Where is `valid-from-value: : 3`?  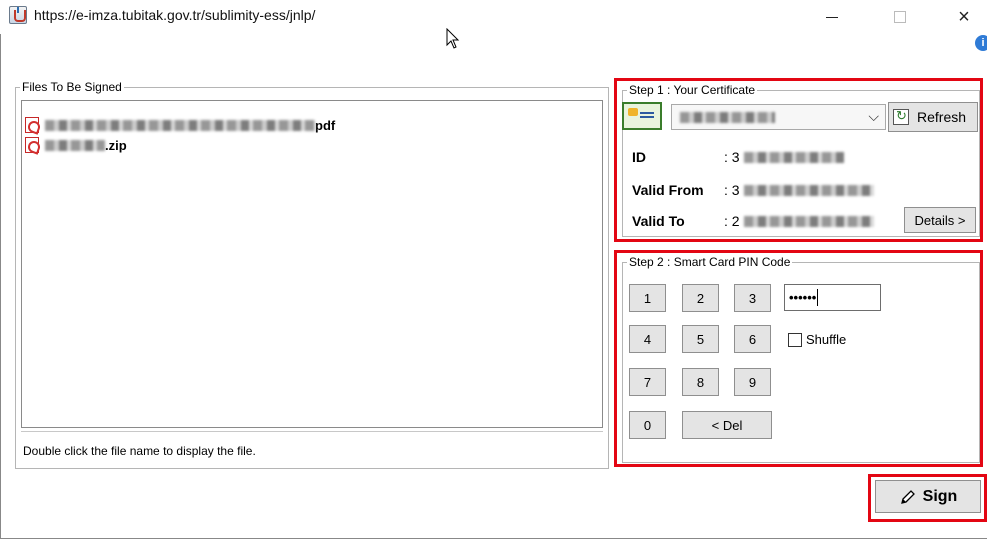
valid-from-value: : 3 is located at coordinates (799, 190).